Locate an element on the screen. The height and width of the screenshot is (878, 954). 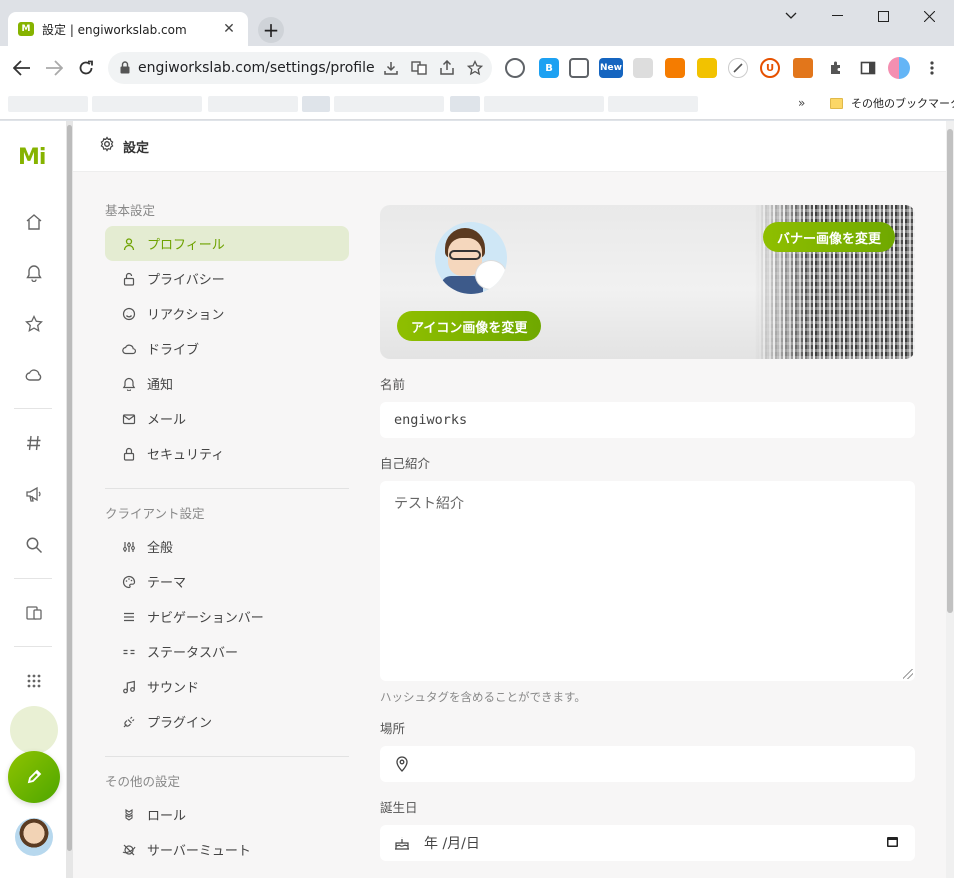
reload-button is located at coordinates (86, 68).